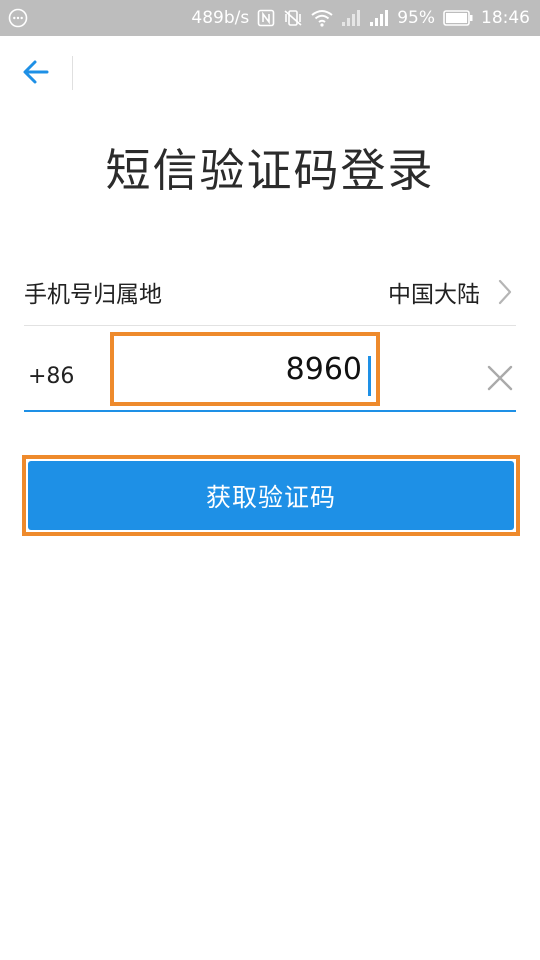  Describe the element at coordinates (505, 294) in the screenshot. I see `chevron-right-icon` at that location.